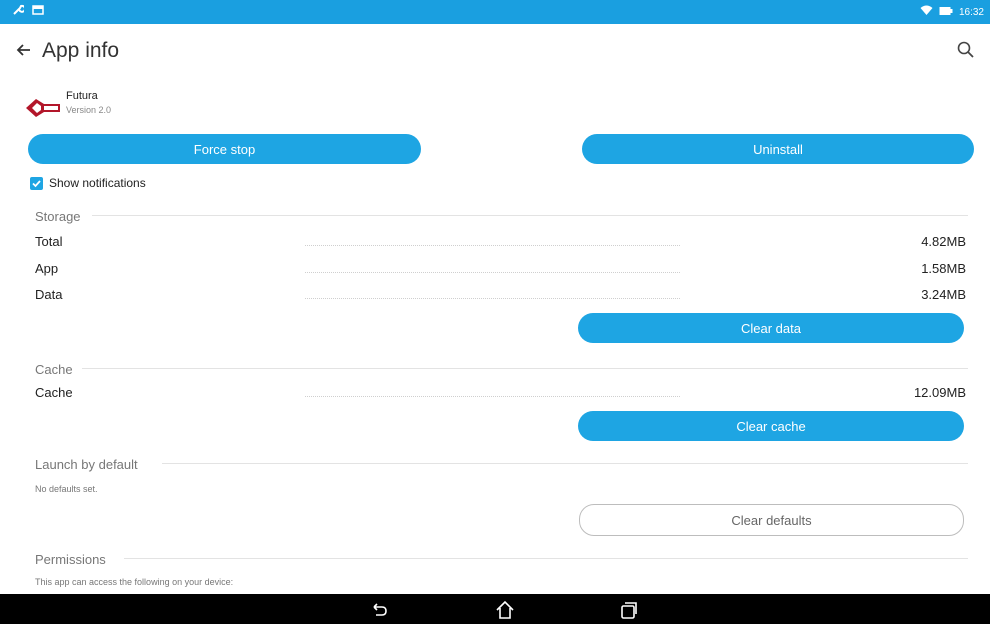  I want to click on back-arrow-icon, so click(24, 50).